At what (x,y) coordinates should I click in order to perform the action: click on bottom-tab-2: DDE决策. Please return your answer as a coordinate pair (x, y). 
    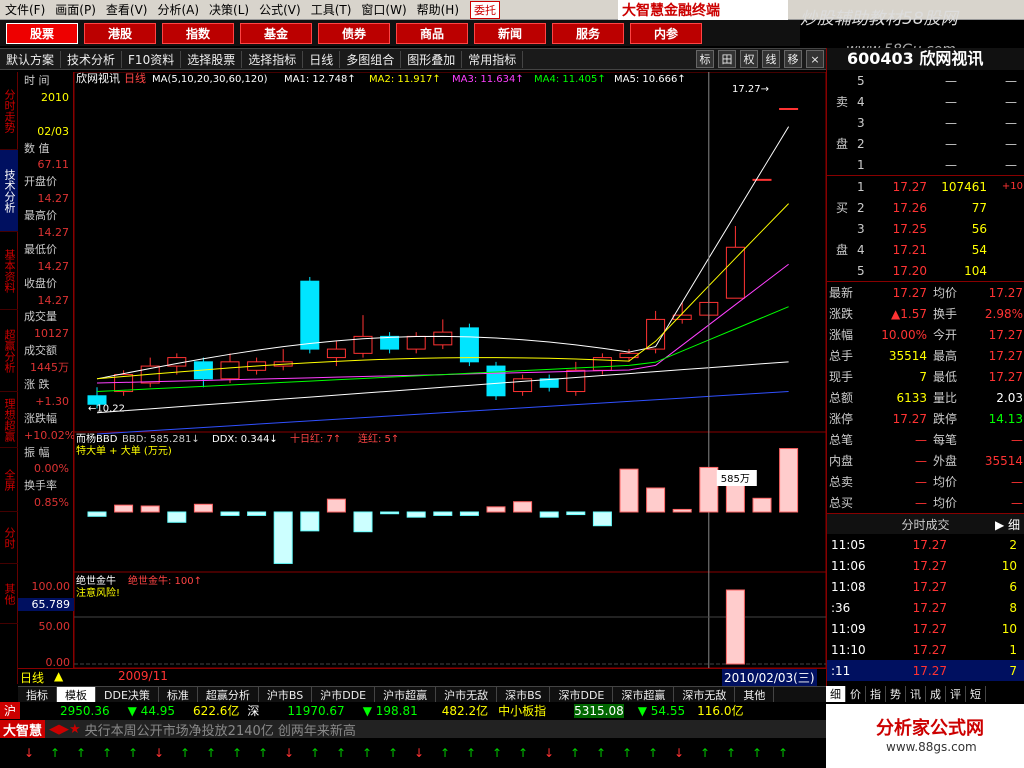
    Looking at the image, I should click on (127, 694).